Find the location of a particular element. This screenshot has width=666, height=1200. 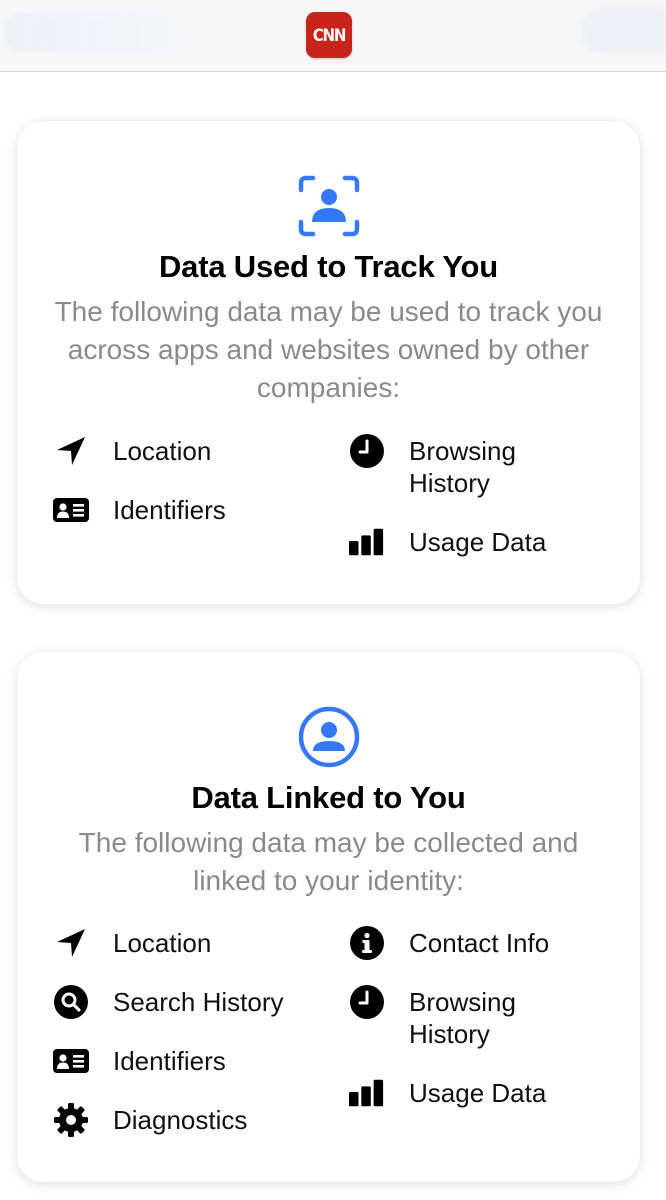

data-item-label: Diagnostics is located at coordinates (180, 1120).